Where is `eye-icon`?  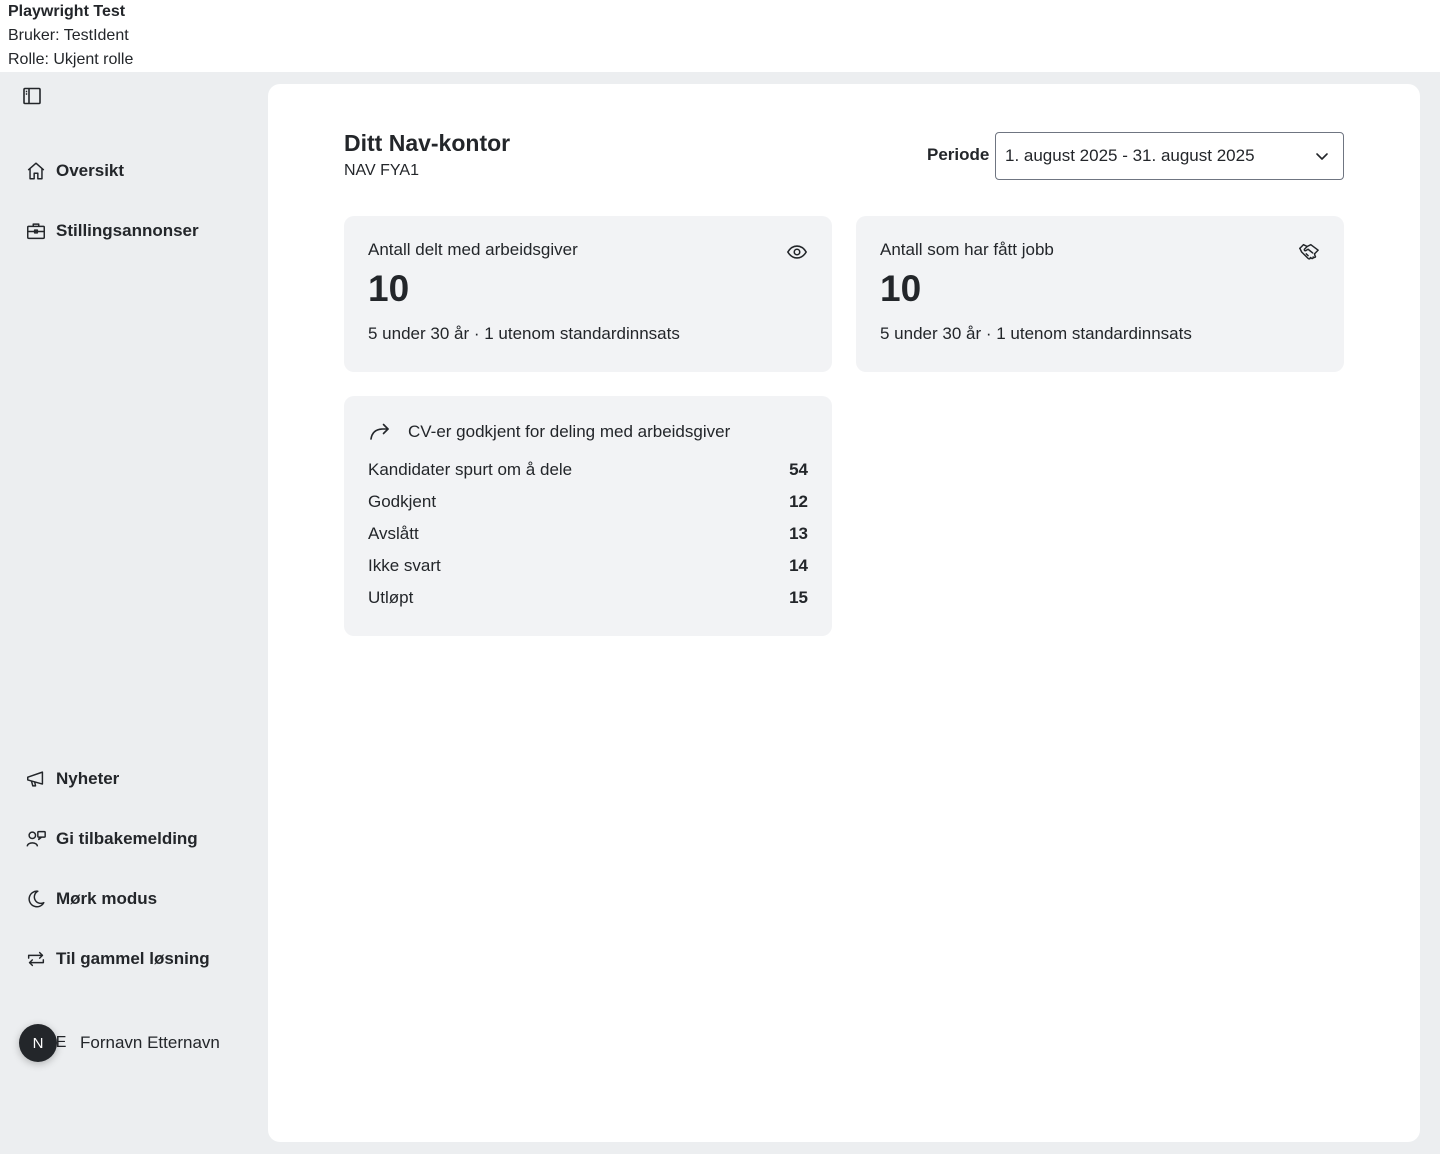 eye-icon is located at coordinates (797, 252).